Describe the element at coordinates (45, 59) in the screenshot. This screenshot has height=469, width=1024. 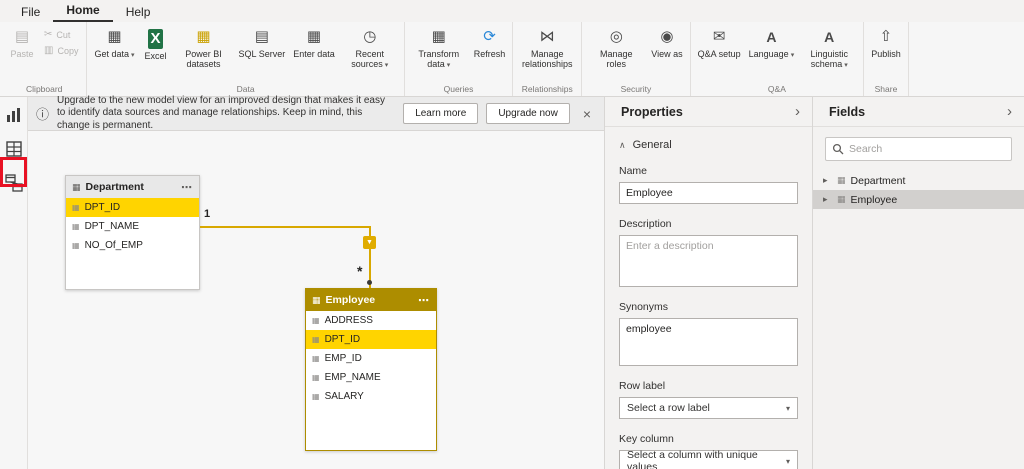
I see `ribbon-group-clipboard: ▤ Paste ✂ Cut ▥ Copy Clipboard` at that location.